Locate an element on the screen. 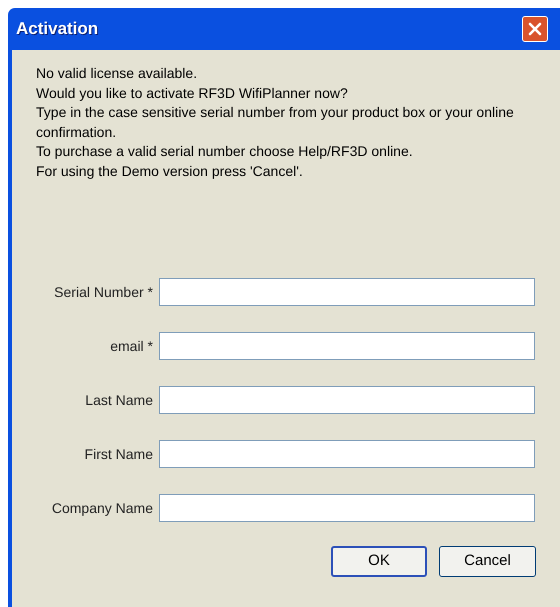 Image resolution: width=560 pixels, height=607 pixels. field-label: Last Name is located at coordinates (119, 400).